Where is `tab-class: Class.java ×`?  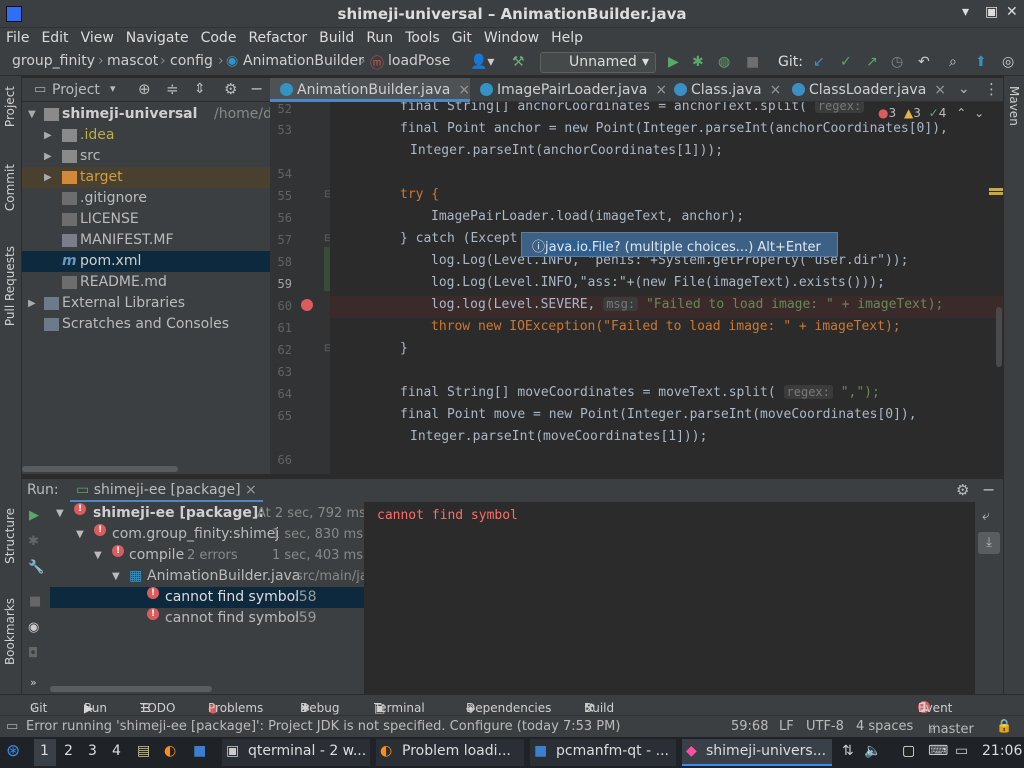 tab-class: Class.java × is located at coordinates (724, 90).